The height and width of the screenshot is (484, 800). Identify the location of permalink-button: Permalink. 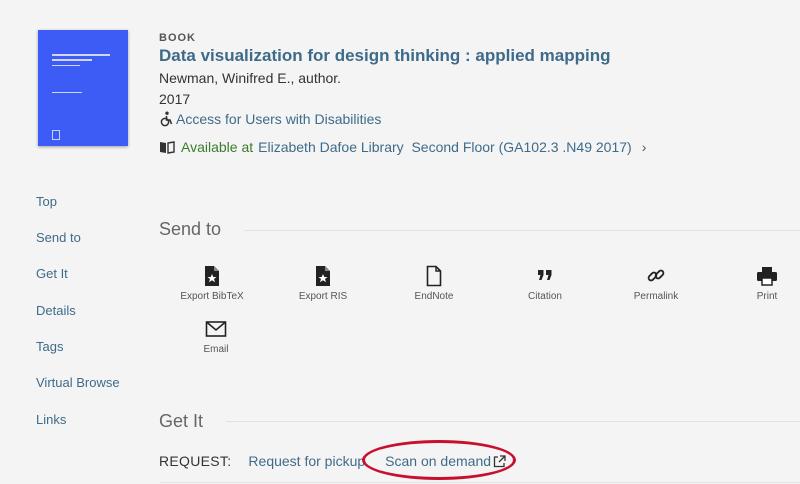
(656, 283).